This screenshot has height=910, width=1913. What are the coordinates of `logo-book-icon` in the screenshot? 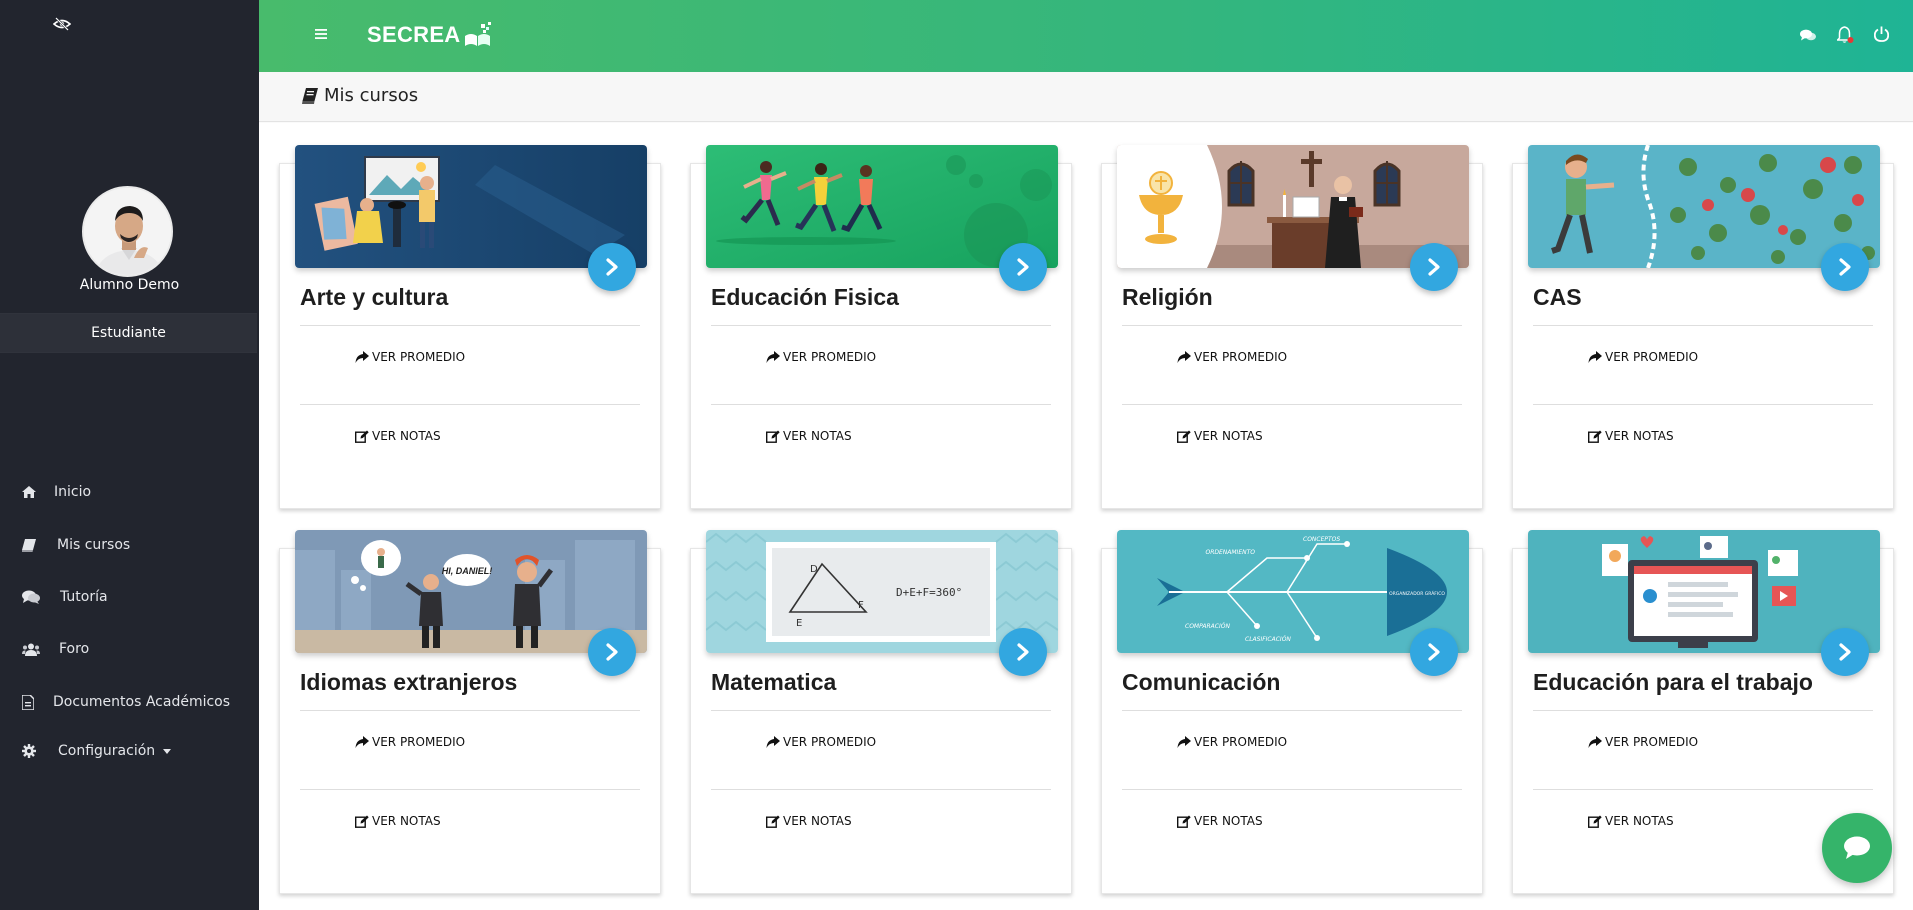 It's located at (477, 34).